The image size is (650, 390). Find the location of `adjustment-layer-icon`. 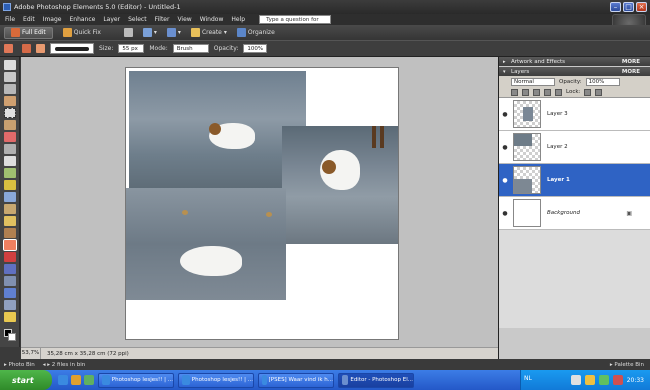

adjustment-layer-icon is located at coordinates (525, 92).